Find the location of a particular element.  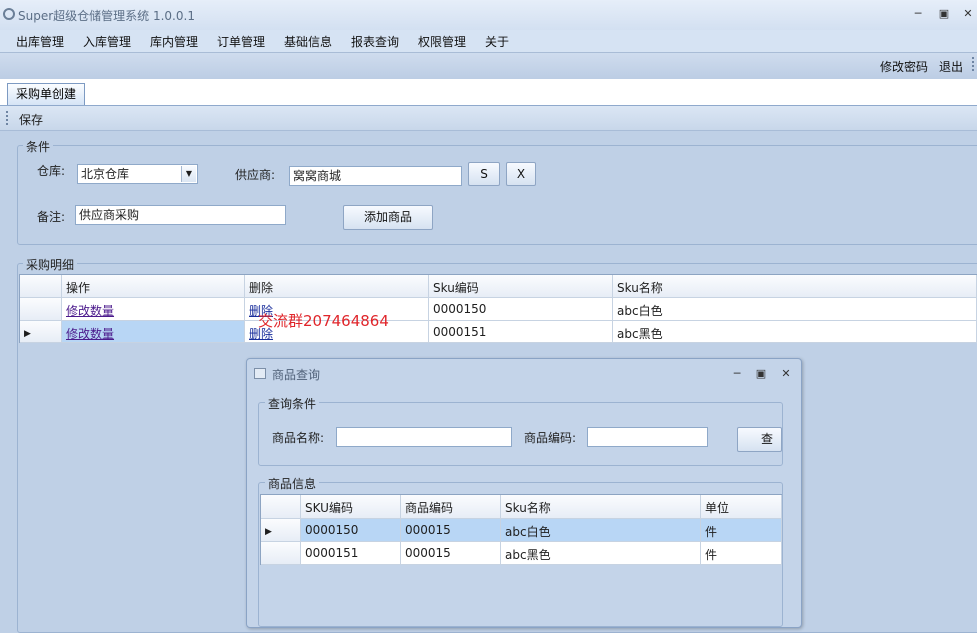

minimize-icon: ─ is located at coordinates (918, 14).